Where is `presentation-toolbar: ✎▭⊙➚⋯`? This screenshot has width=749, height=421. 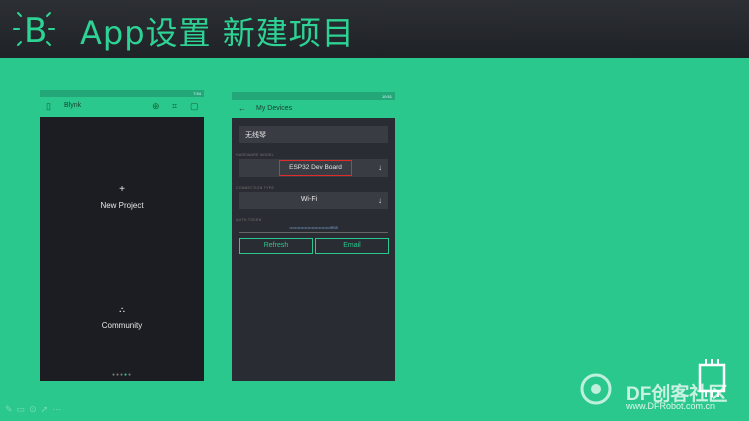
presentation-toolbar: ✎▭⊙➚⋯ is located at coordinates (35, 409).